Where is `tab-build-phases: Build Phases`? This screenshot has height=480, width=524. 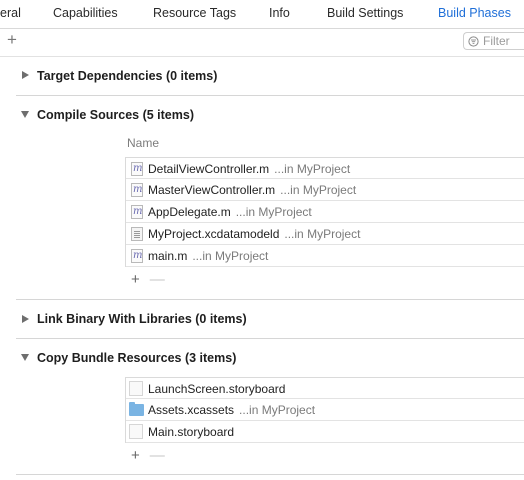
tab-build-phases: Build Phases is located at coordinates (474, 13).